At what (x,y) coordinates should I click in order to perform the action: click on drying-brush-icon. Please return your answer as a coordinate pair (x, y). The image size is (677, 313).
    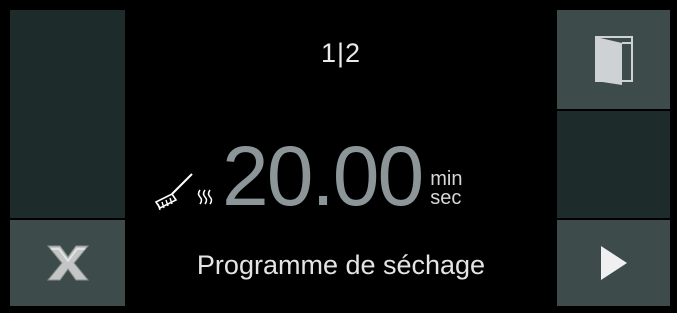
    Looking at the image, I should click on (183, 191).